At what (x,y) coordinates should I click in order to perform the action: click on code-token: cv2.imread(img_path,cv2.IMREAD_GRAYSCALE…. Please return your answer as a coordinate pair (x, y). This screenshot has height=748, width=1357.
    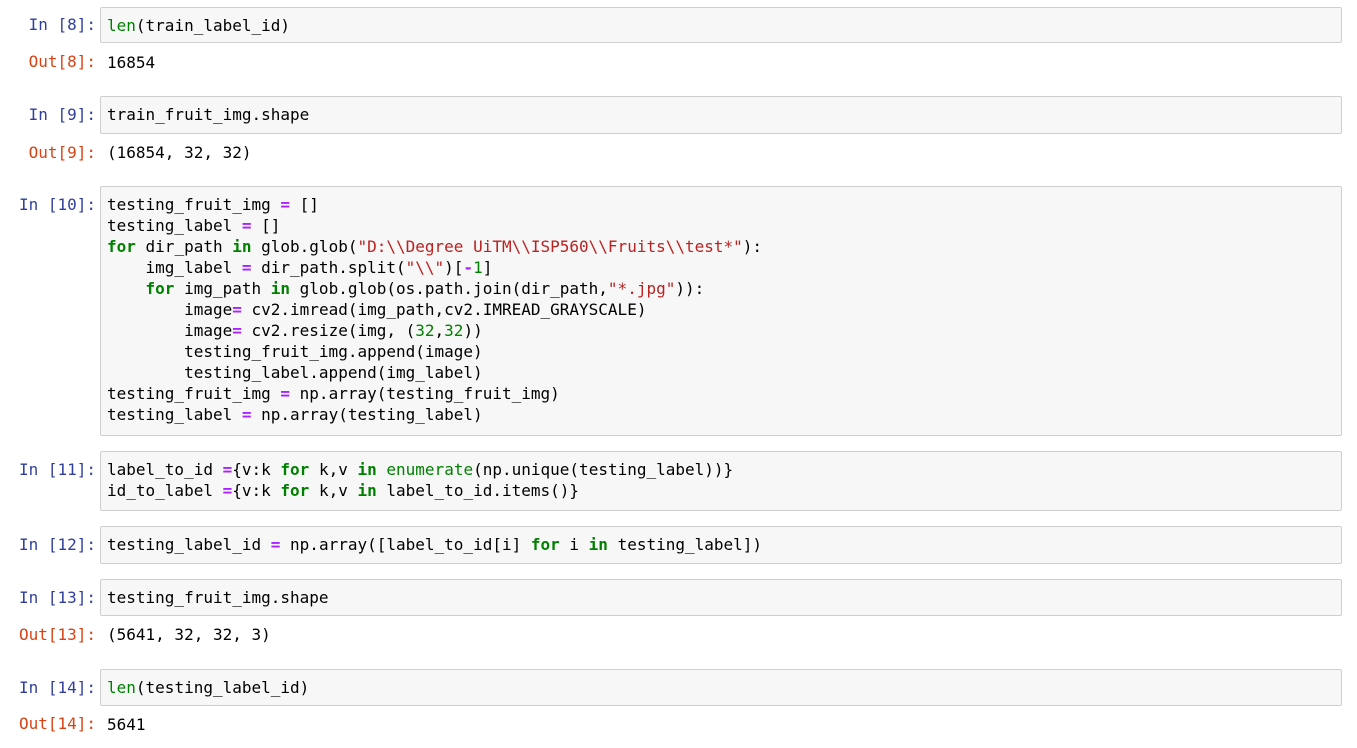
    Looking at the image, I should click on (444, 309).